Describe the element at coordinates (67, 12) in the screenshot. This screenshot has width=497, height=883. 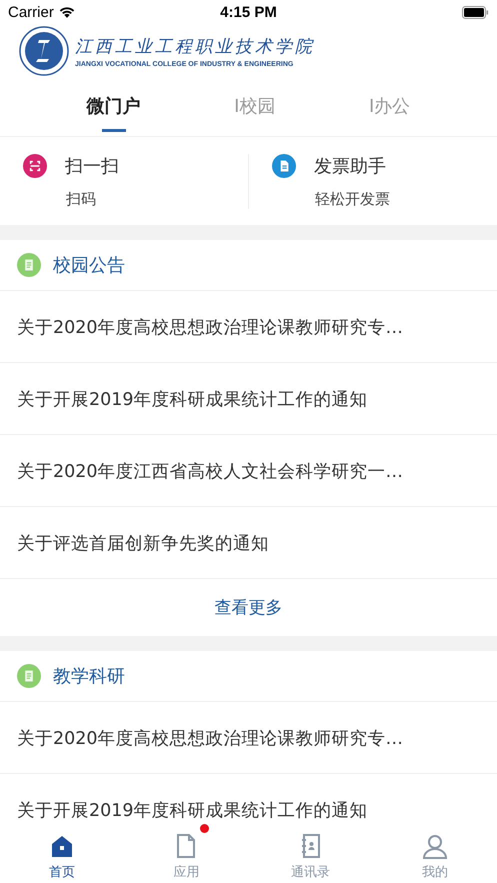
I see `wifi-icon` at that location.